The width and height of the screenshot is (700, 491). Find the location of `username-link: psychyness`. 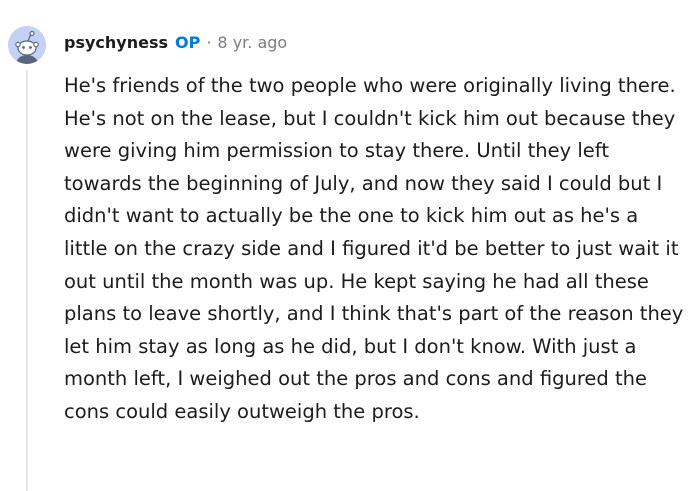

username-link: psychyness is located at coordinates (116, 42).